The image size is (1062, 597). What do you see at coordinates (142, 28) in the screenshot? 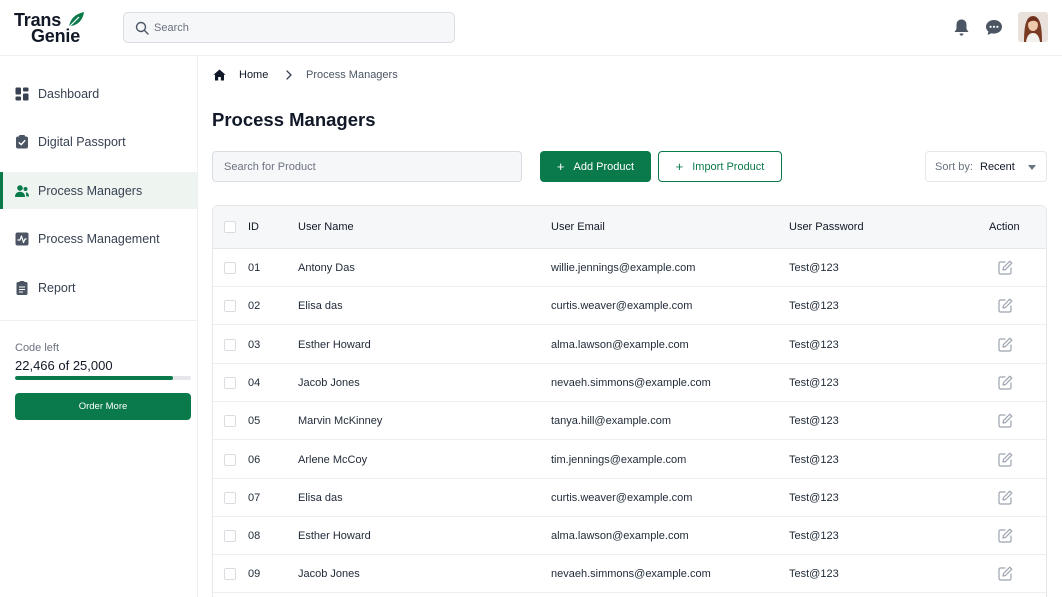
I see `search-icon` at bounding box center [142, 28].